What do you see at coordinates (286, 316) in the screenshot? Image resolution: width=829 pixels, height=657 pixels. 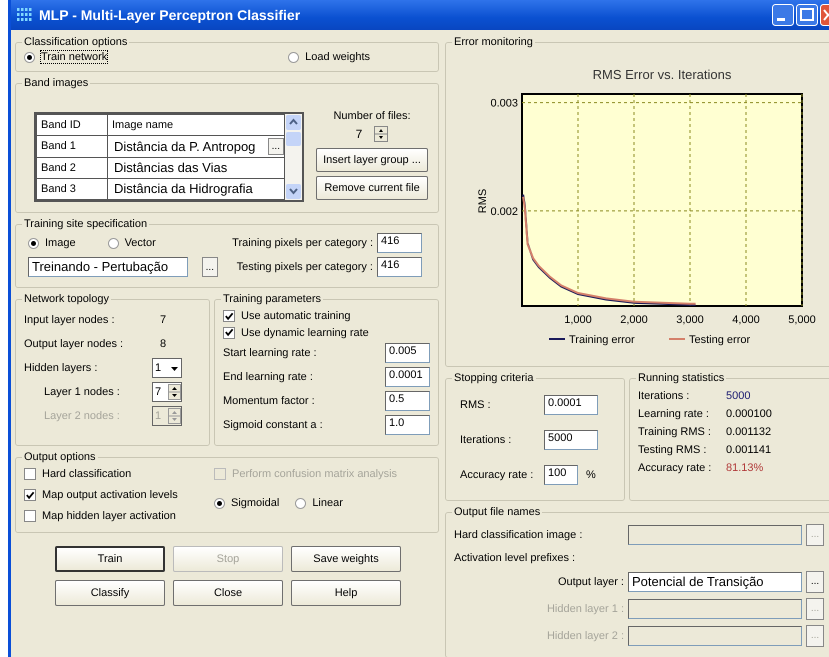 I see `checkbox: Use automatic training` at bounding box center [286, 316].